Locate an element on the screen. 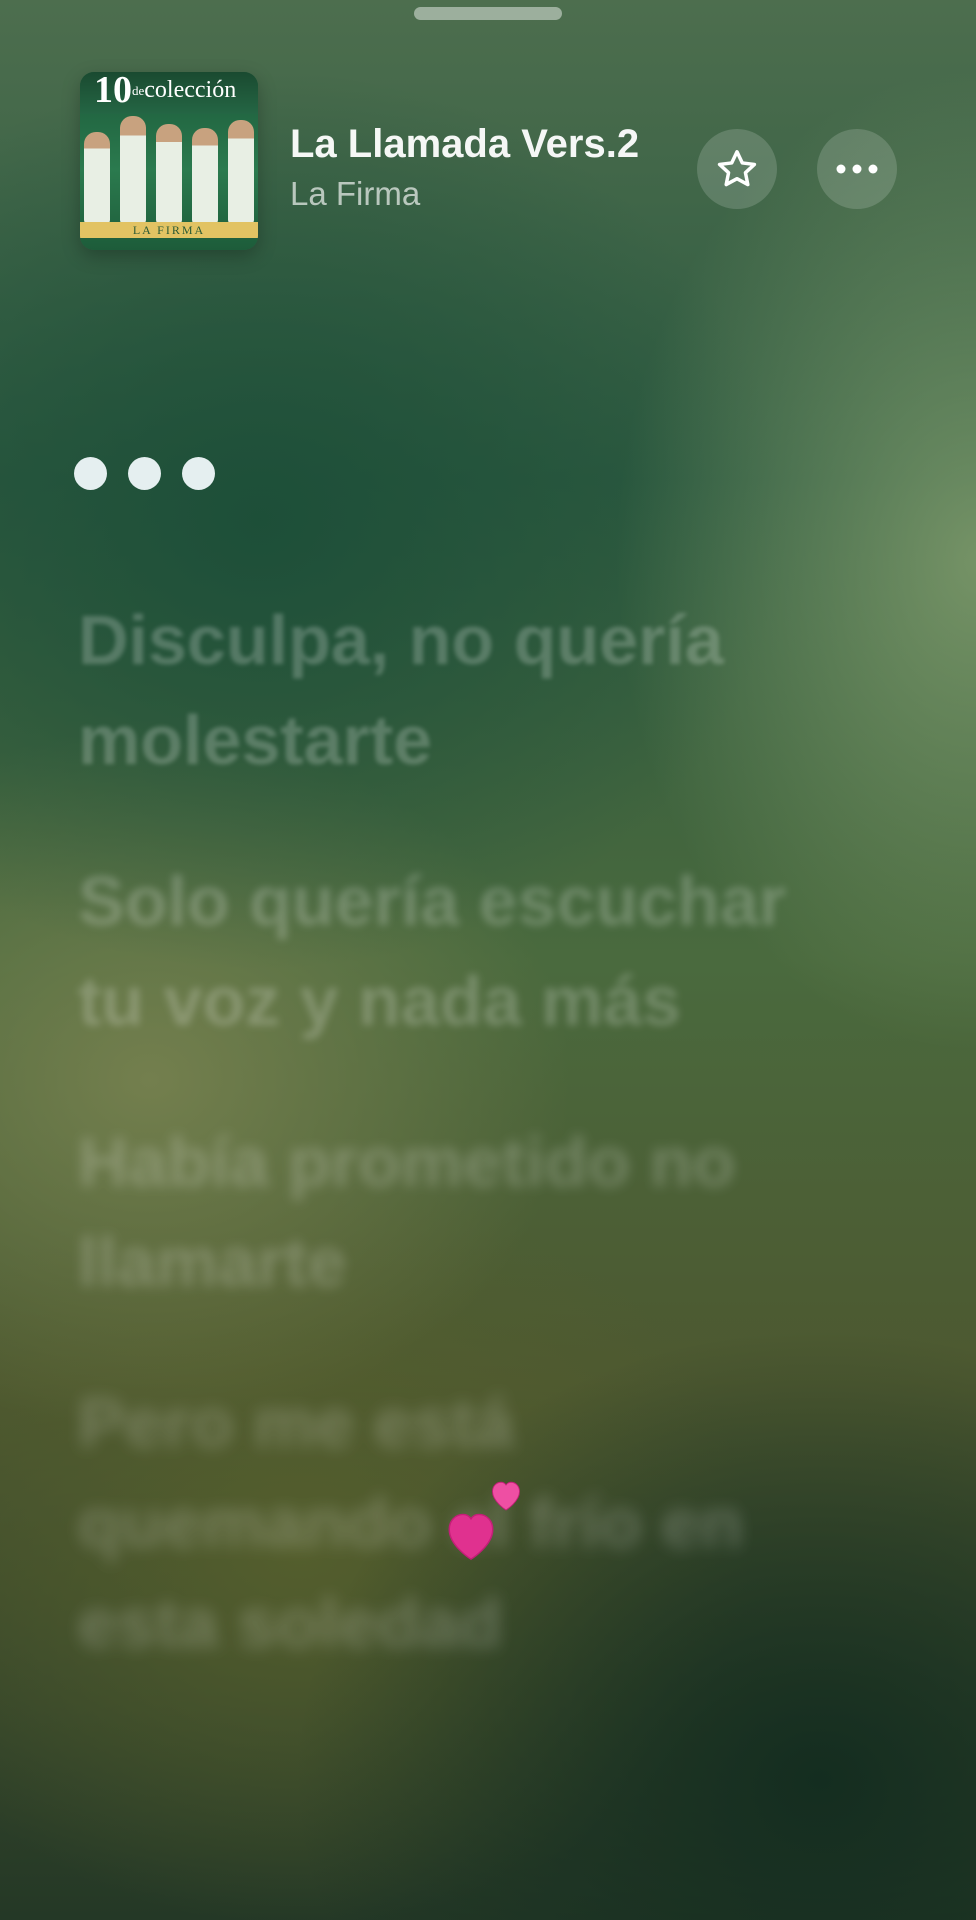  song-title: La Llamada Vers.2 is located at coordinates (464, 144).